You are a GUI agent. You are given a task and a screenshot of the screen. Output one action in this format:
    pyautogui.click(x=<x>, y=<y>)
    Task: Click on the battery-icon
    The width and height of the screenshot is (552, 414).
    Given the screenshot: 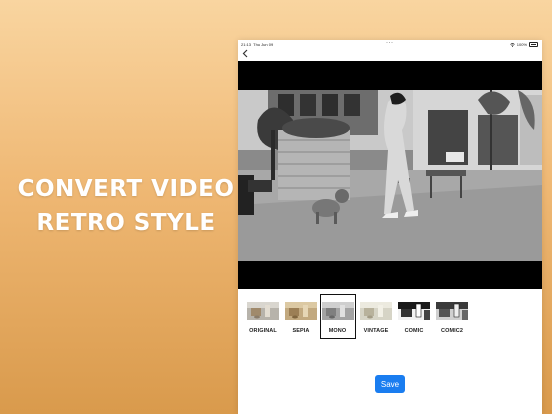 What is the action you would take?
    pyautogui.click(x=533, y=44)
    